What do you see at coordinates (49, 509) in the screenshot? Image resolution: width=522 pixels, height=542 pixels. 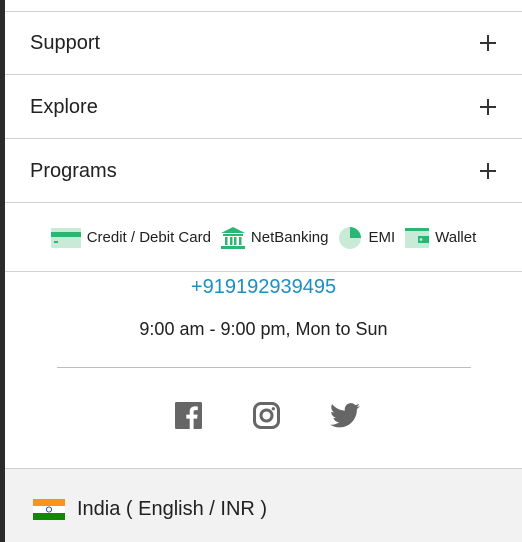 I see `india-flag-icon` at bounding box center [49, 509].